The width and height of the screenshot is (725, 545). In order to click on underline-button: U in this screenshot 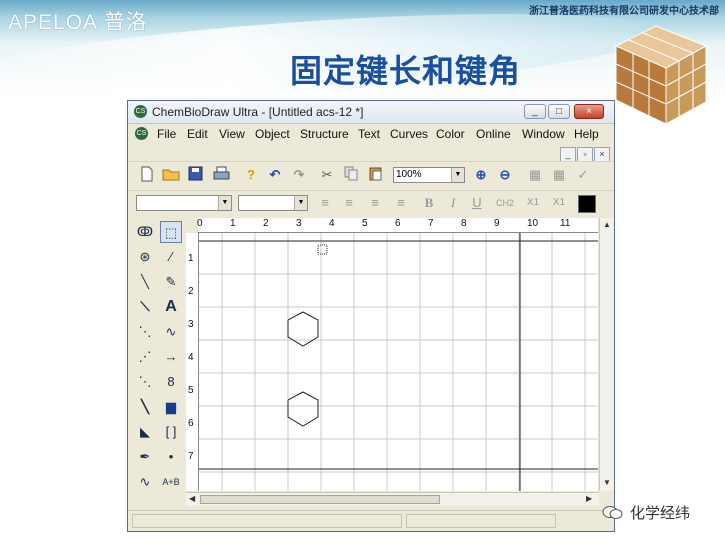, I will do `click(477, 203)`.